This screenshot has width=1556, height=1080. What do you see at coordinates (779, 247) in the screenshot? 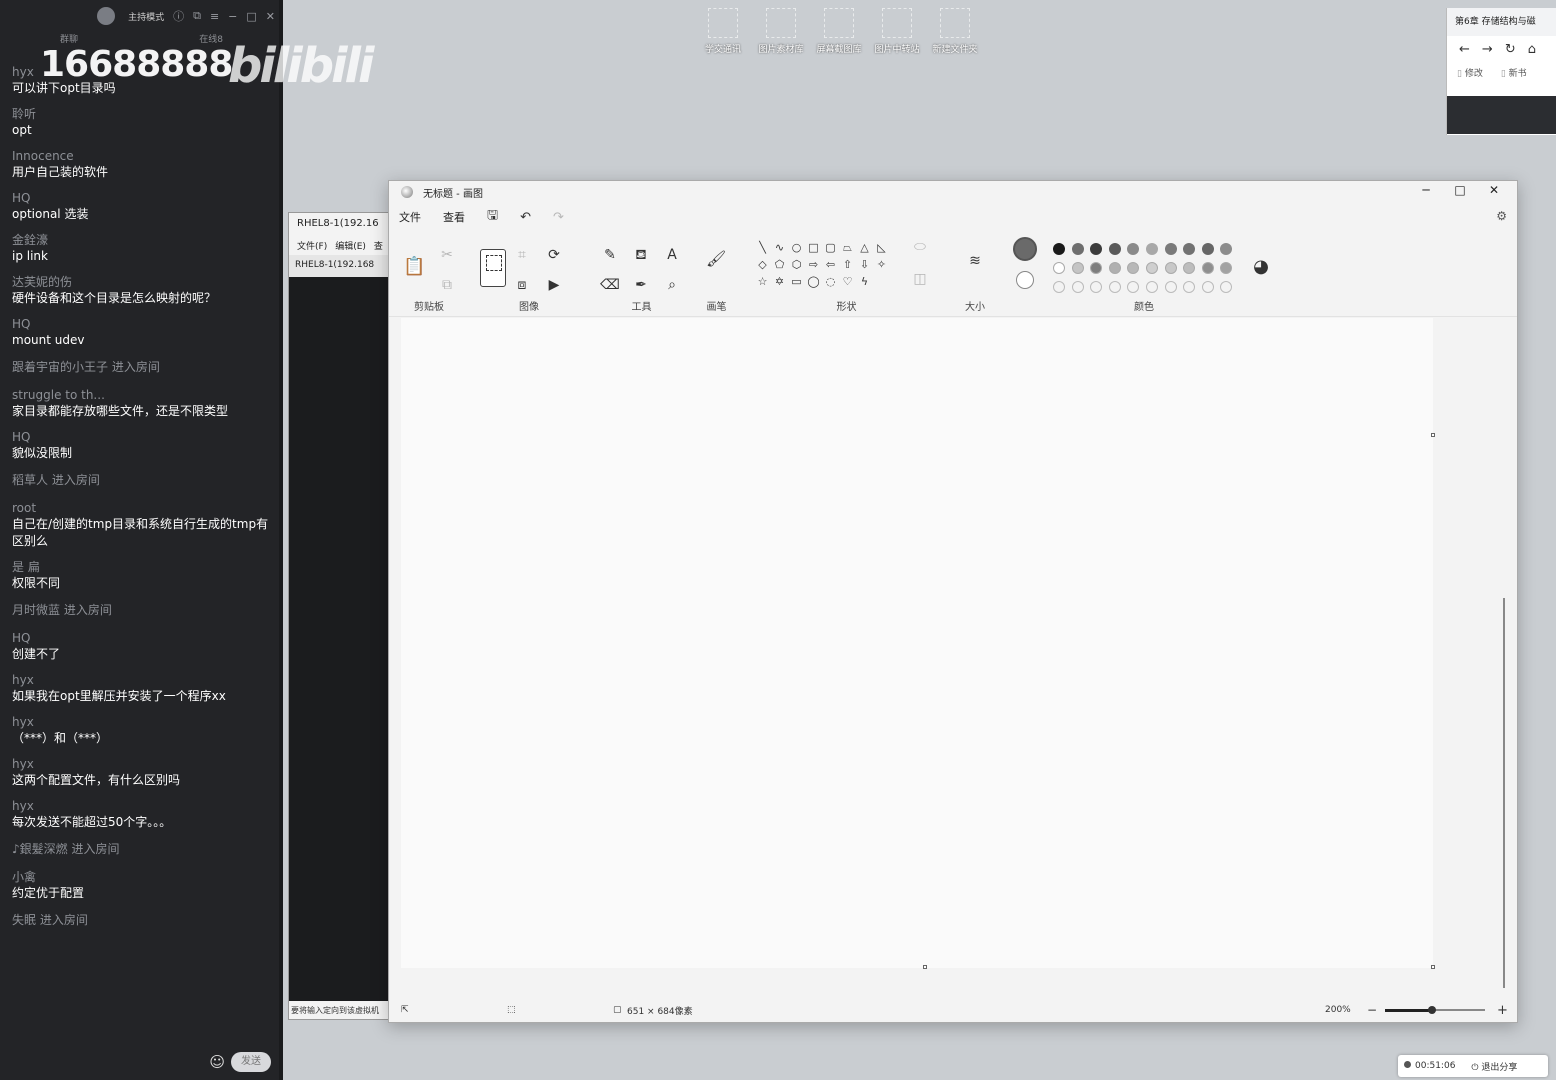
I see `curve-shape-icon: ∿` at bounding box center [779, 247].